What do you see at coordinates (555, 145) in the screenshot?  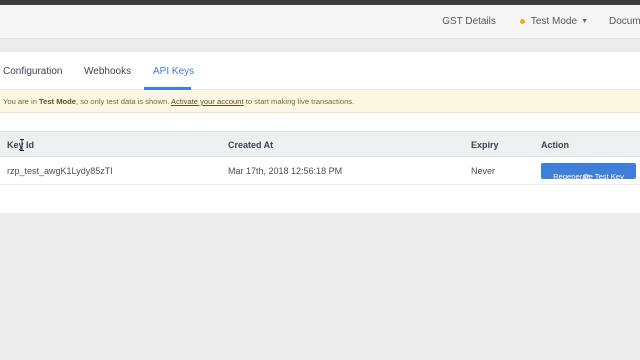 I see `column-header-action: Action` at bounding box center [555, 145].